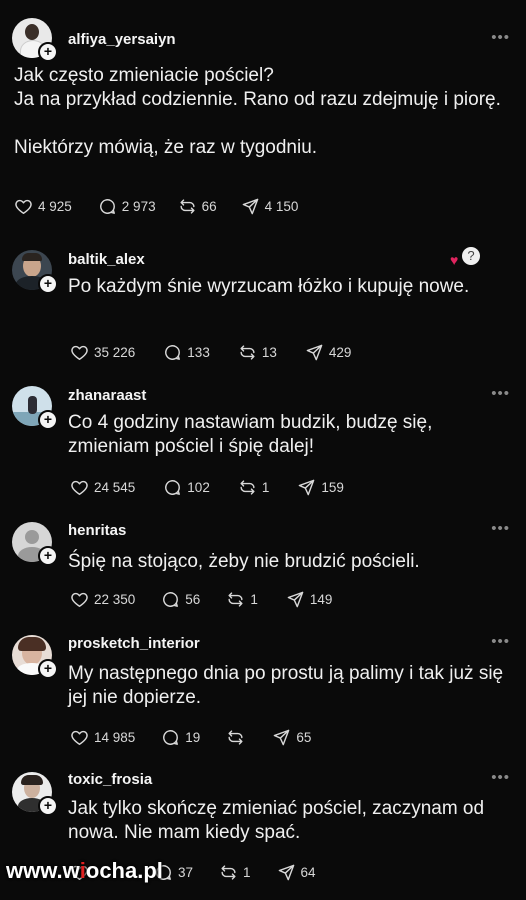 The width and height of the screenshot is (526, 900). I want to click on like-button: 24 545, so click(102, 487).